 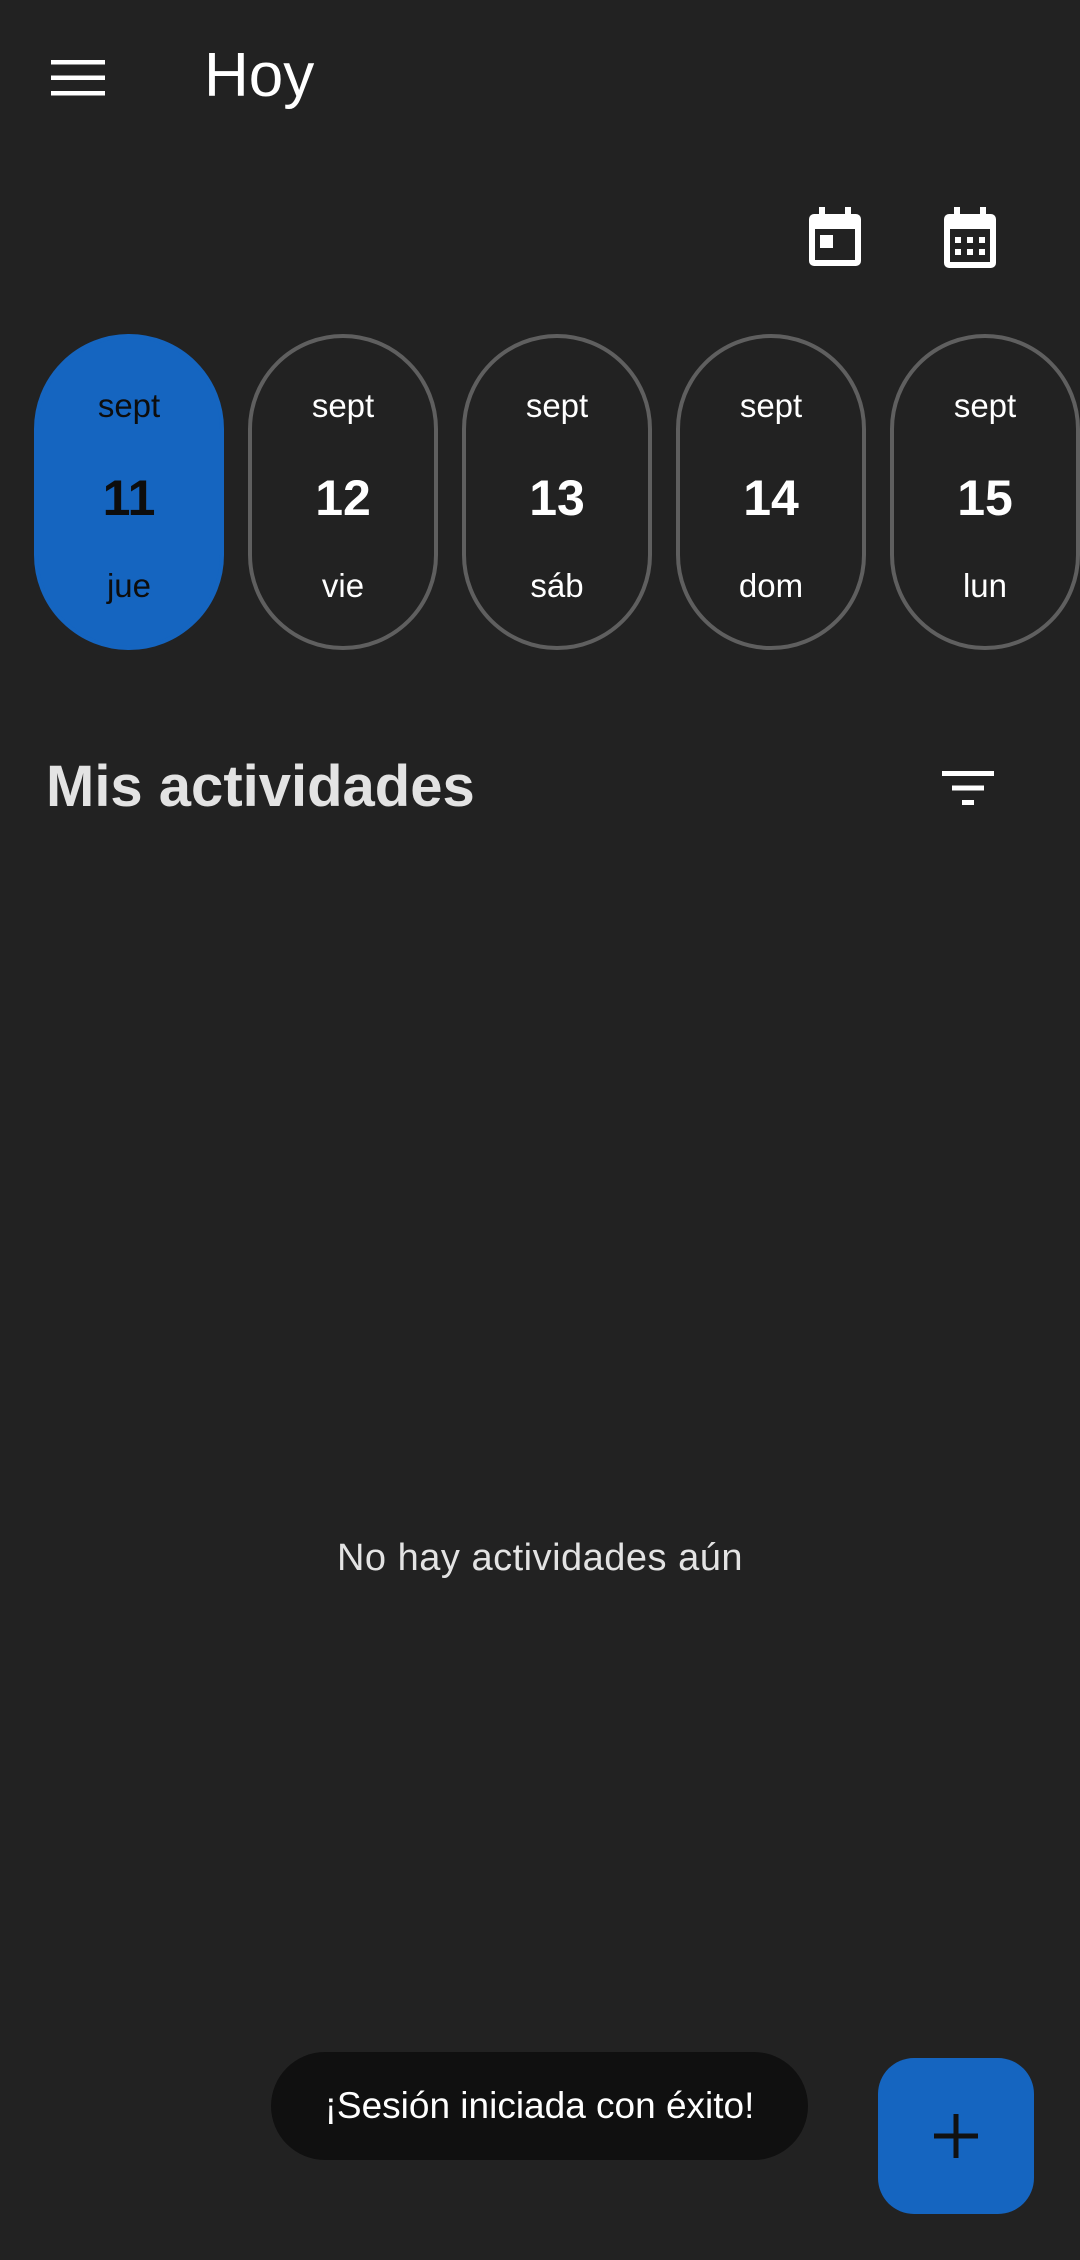 What do you see at coordinates (129, 585) in the screenshot?
I see `day-chip-weekday: jue` at bounding box center [129, 585].